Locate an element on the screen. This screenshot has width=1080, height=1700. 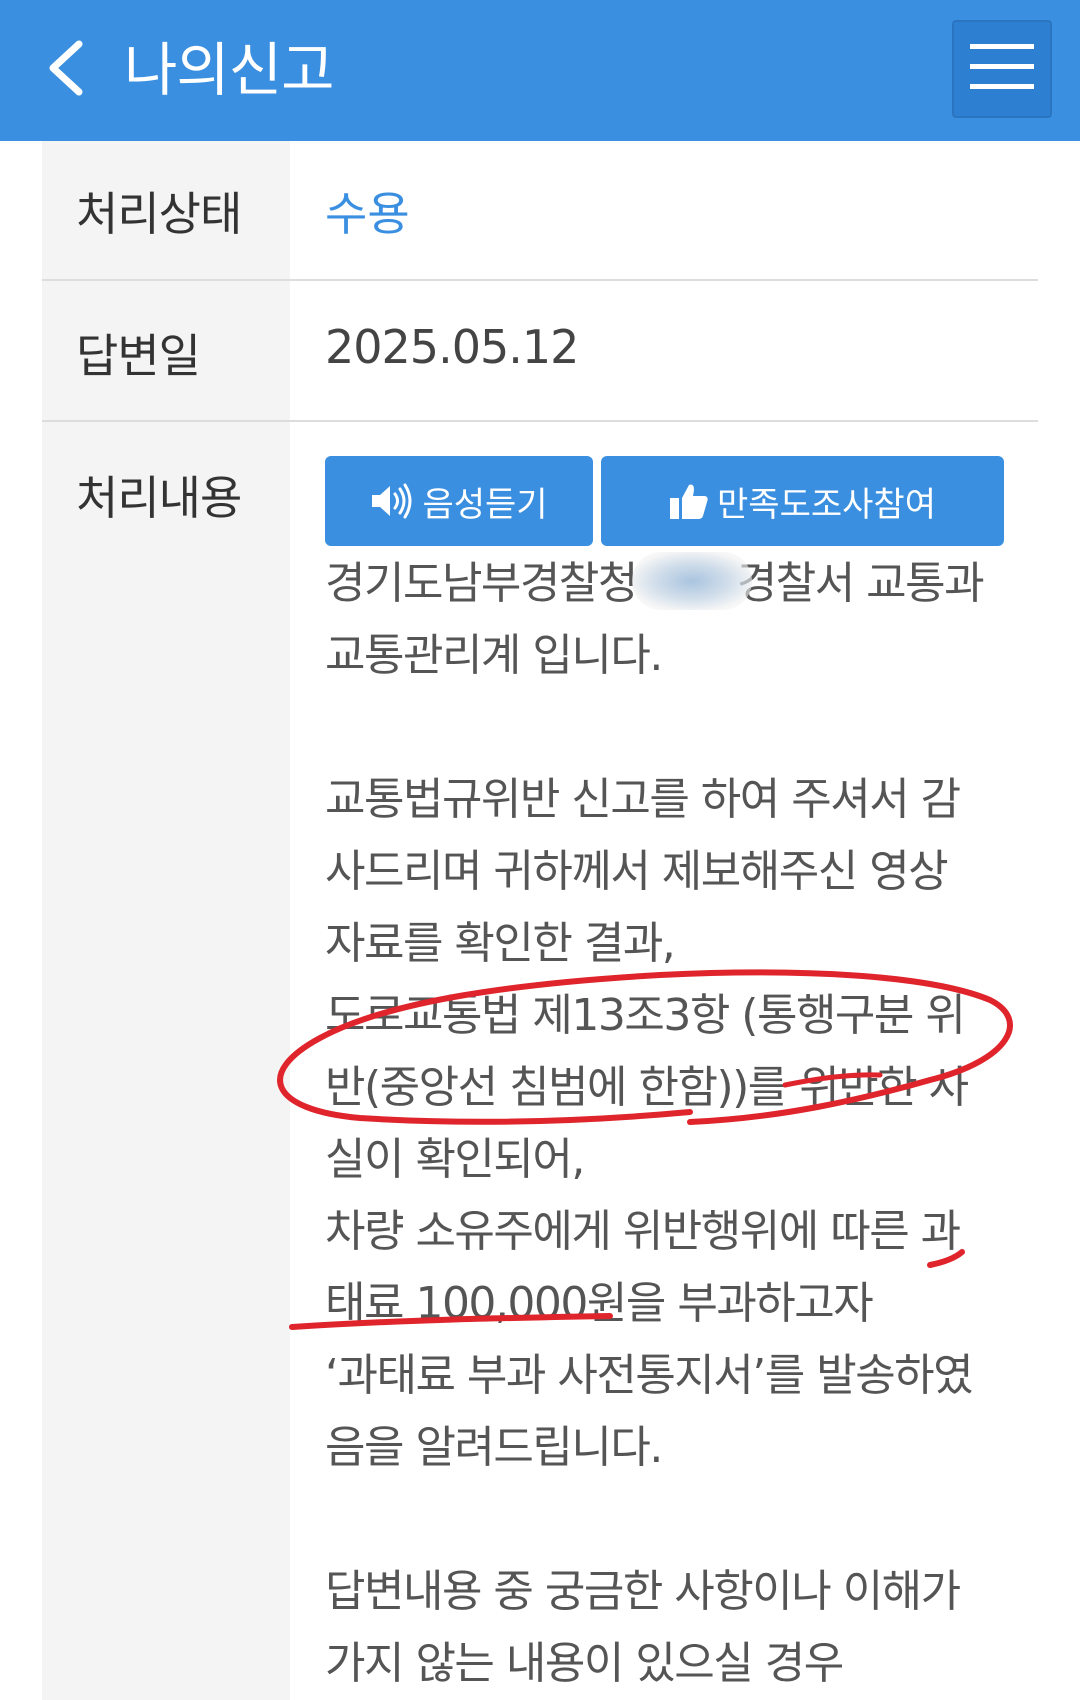
content-paragraph: 답변내용 중 궁금한 사항이나 이해가 가지 않는 내용이 있으실 경우 is located at coordinates (643, 1627).